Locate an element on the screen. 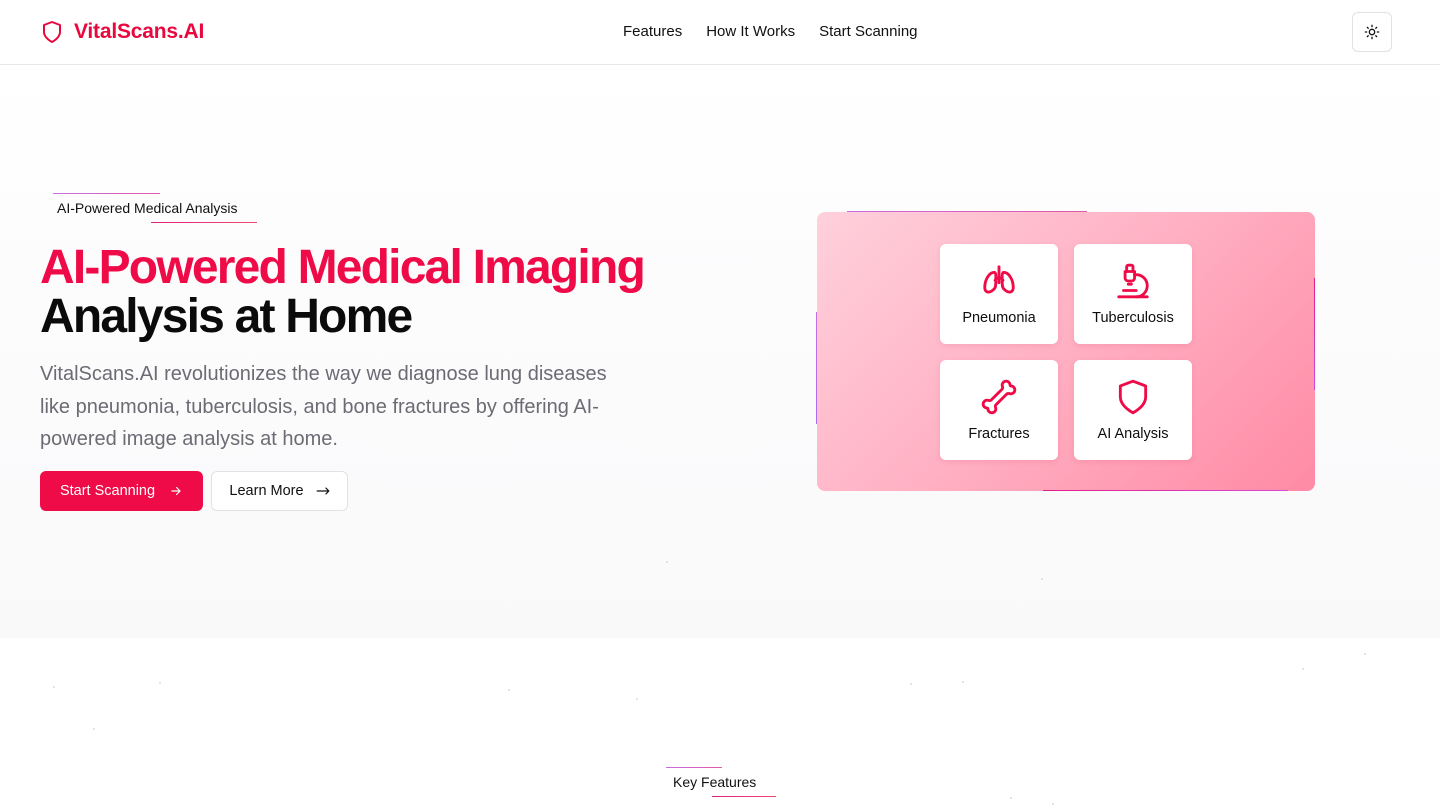 This screenshot has height=812, width=1440. hero-badge-label: AI-Powered Medical Analysis is located at coordinates (147, 208).